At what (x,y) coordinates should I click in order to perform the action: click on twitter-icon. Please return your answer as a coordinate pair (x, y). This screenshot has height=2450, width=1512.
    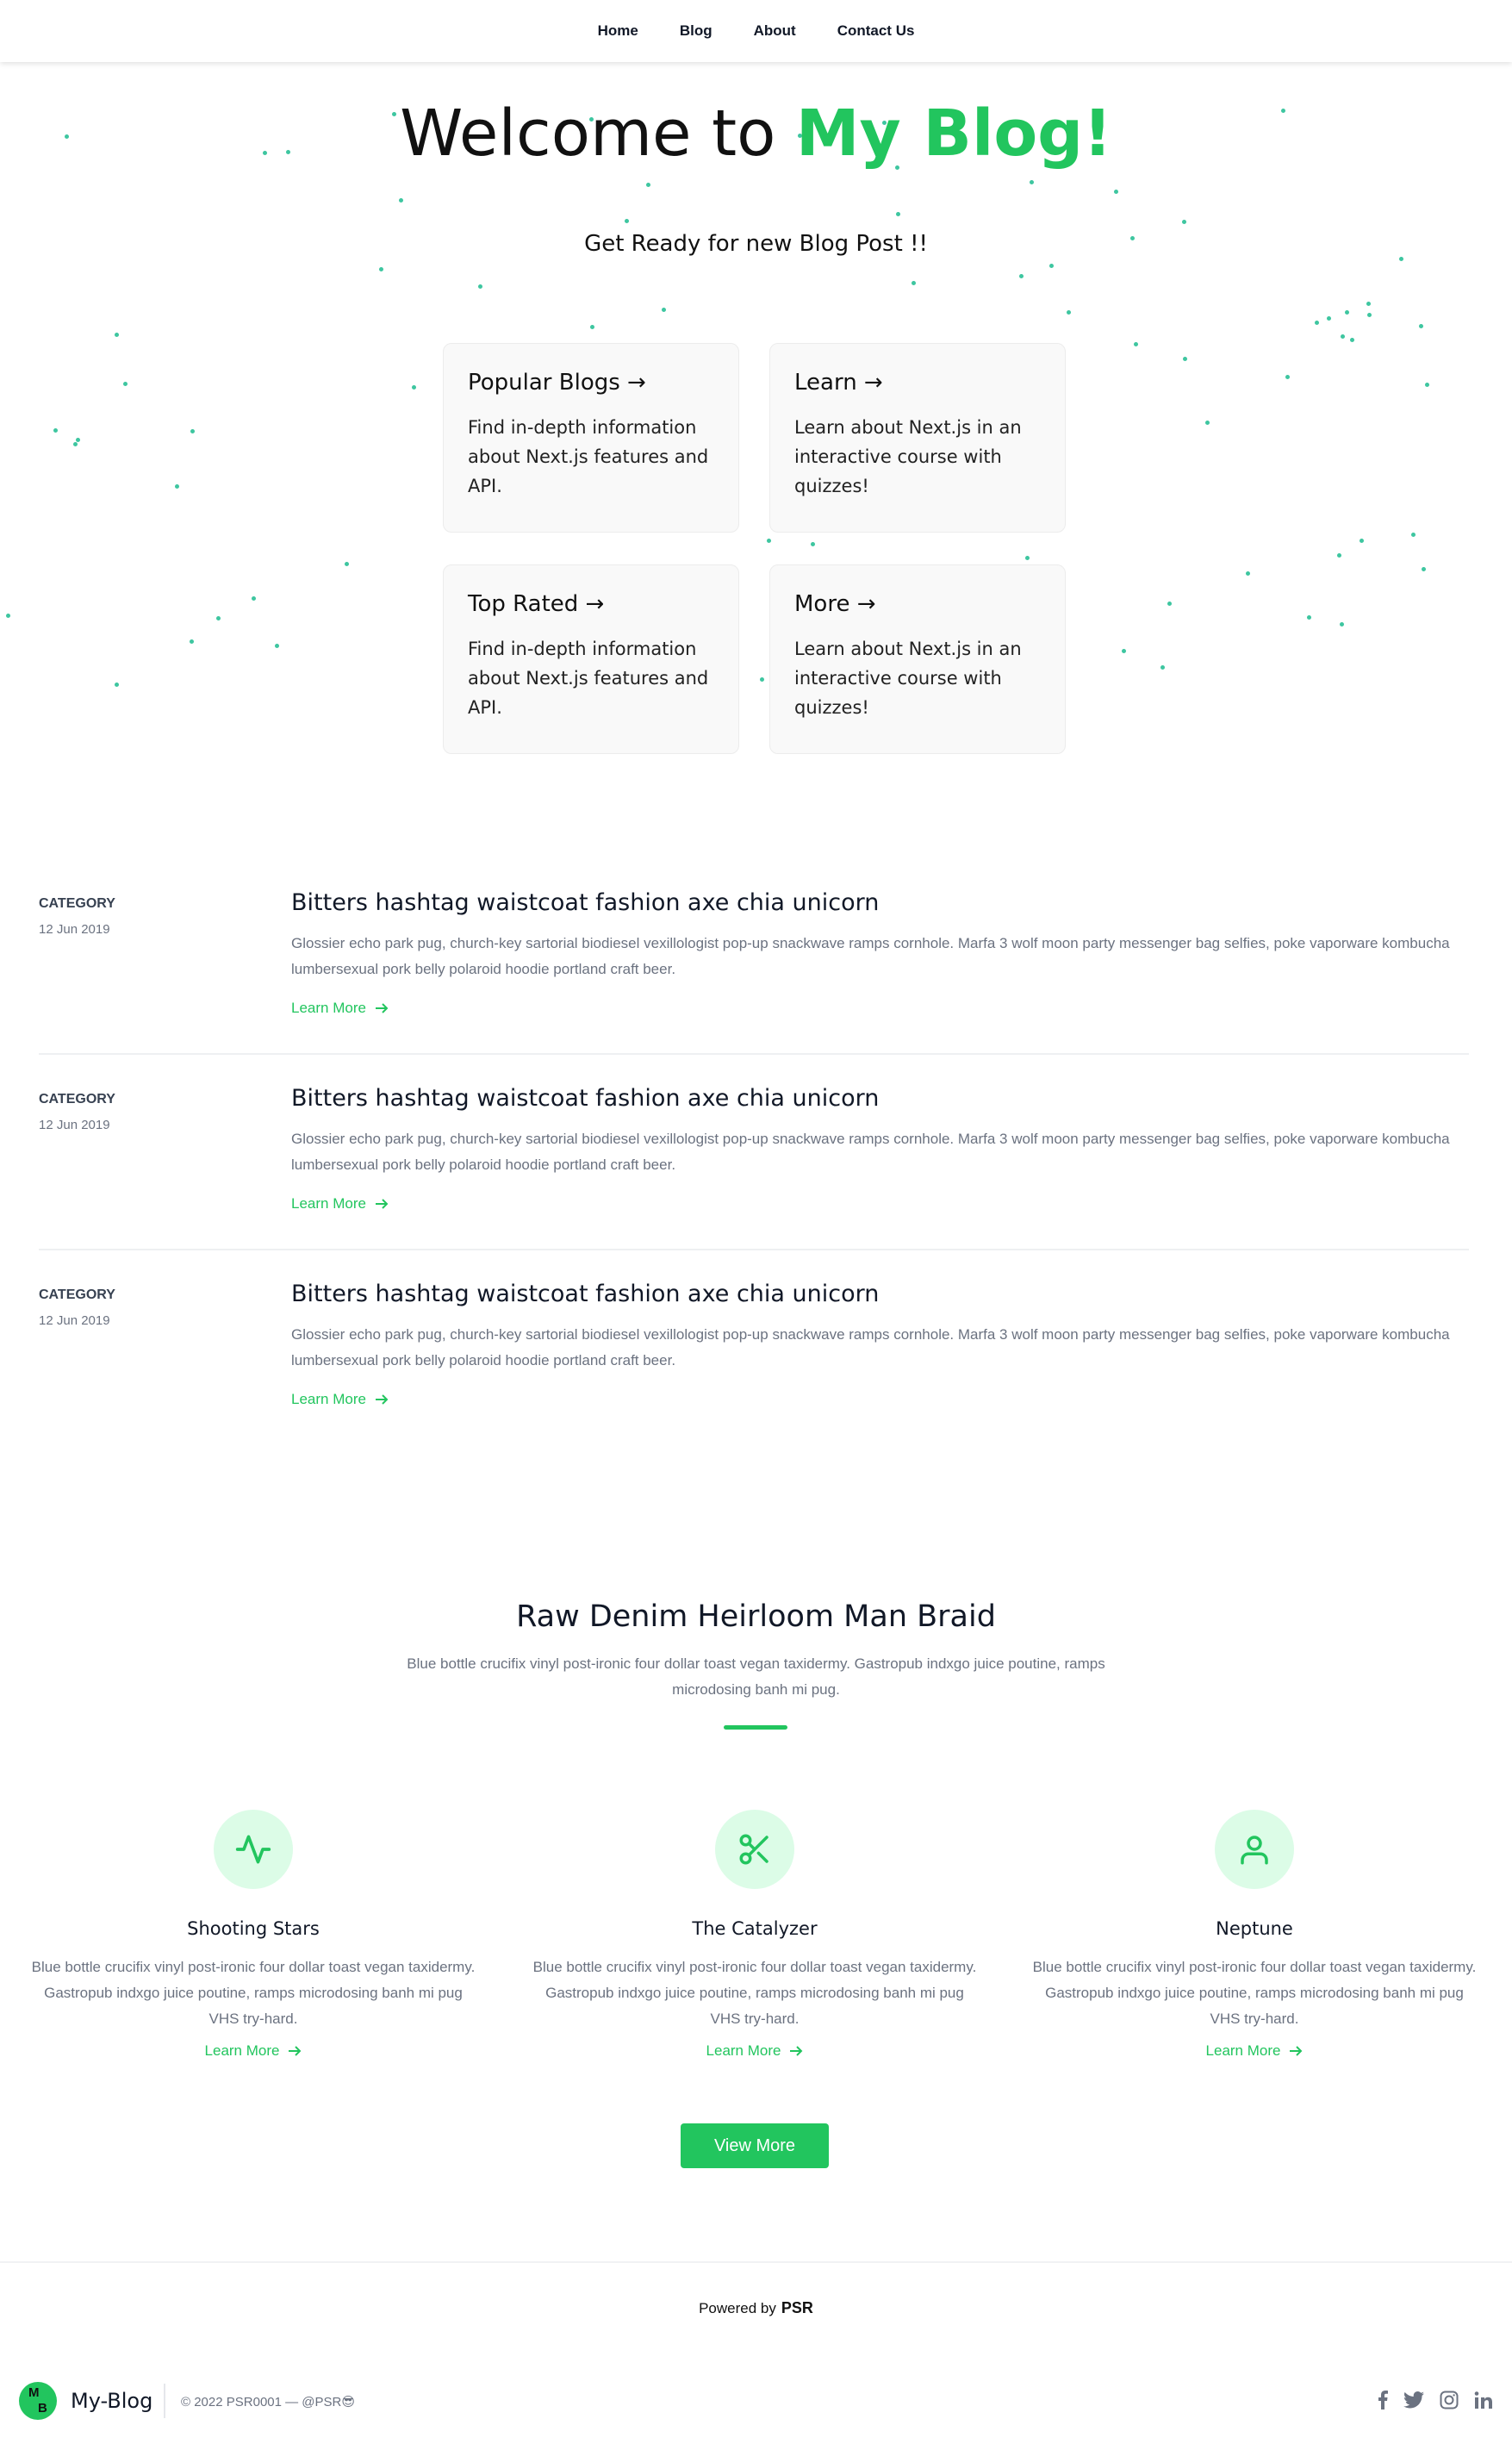
    Looking at the image, I should click on (1413, 2400).